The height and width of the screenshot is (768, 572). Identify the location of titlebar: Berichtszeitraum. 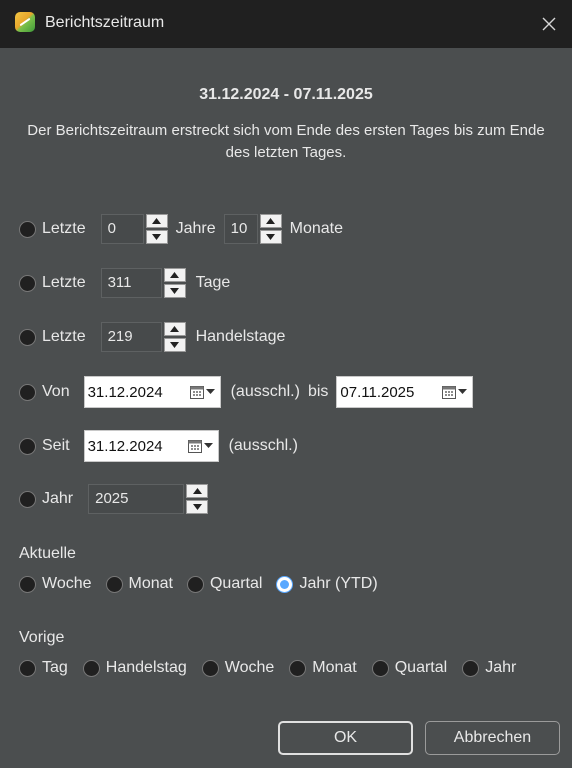
(286, 24).